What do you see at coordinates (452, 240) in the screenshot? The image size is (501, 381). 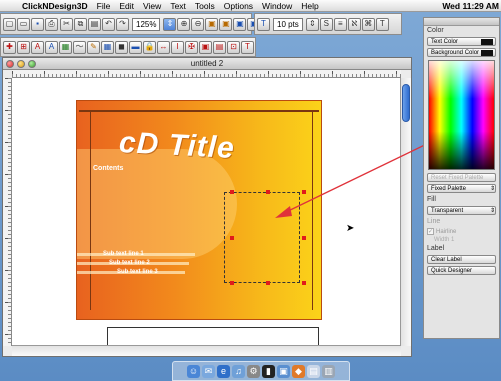 I see `width-value: 1` at bounding box center [452, 240].